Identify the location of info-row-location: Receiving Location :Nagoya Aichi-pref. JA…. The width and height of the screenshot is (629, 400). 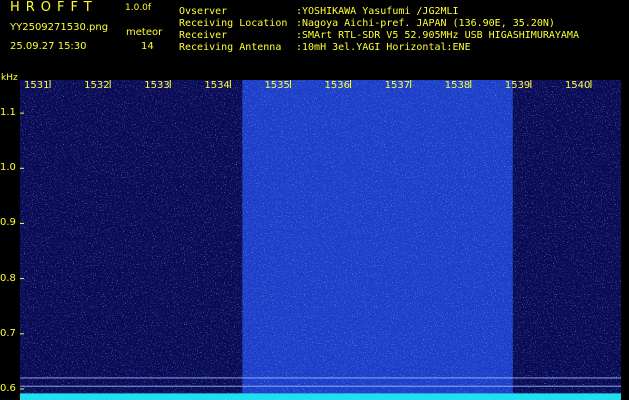
(367, 24).